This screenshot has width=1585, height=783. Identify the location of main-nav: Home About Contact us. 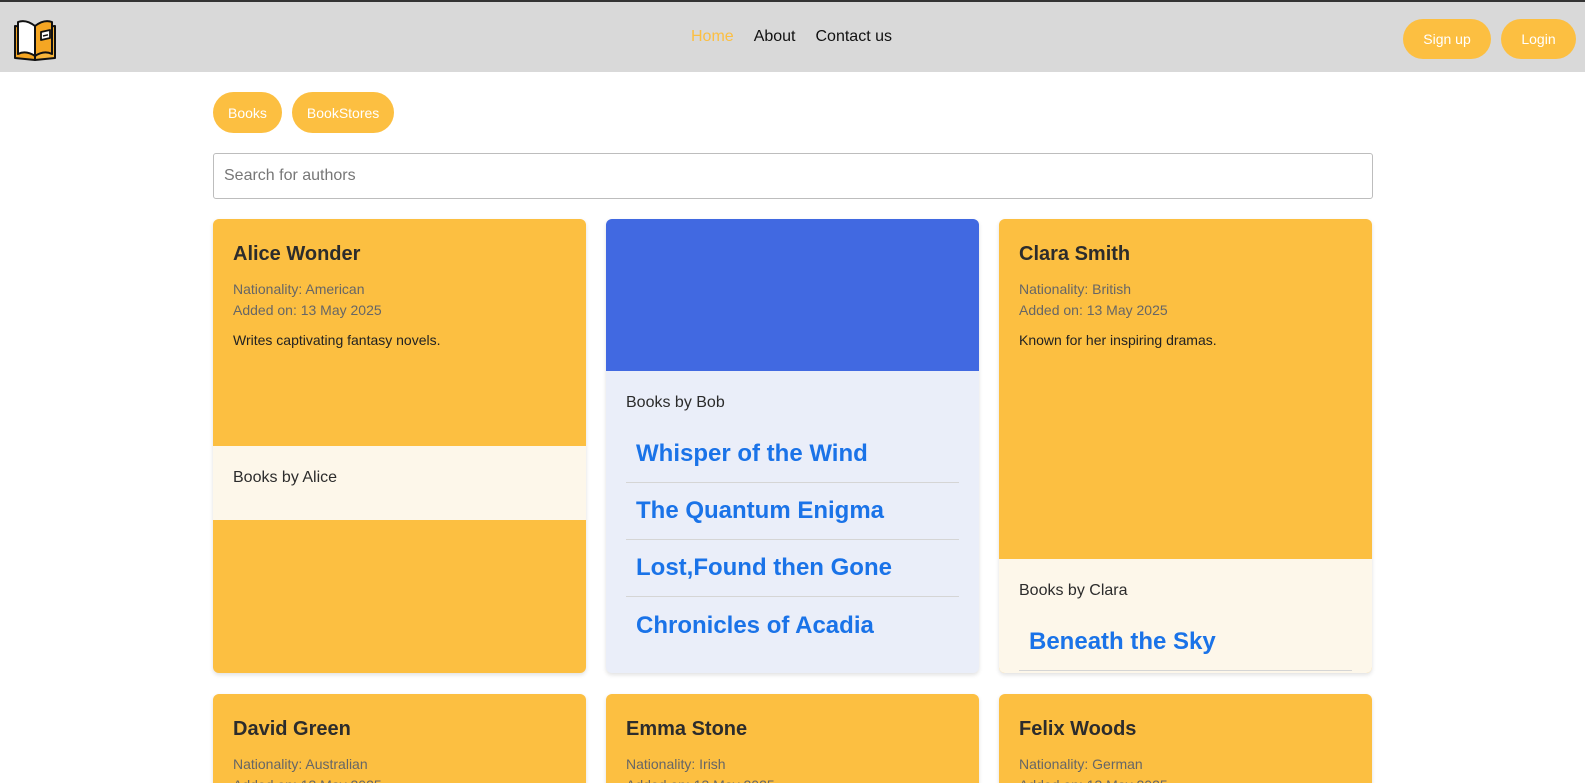
(801, 37).